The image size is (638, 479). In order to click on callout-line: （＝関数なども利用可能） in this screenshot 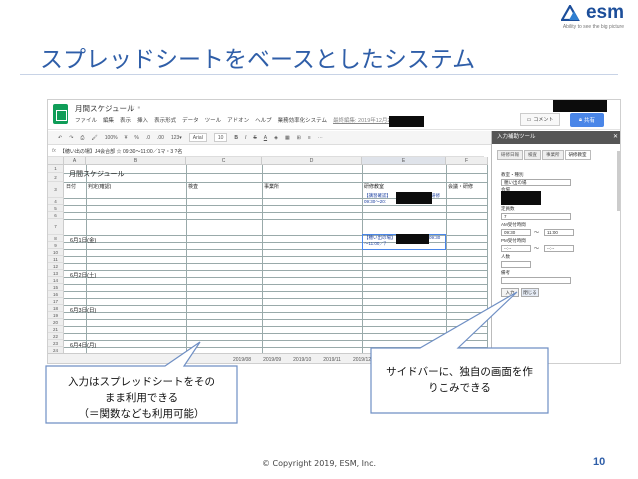, I will do `click(141, 414)`.